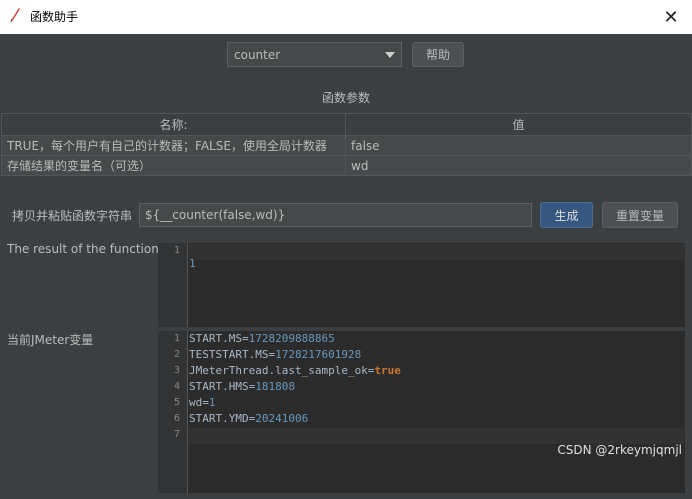 This screenshot has height=499, width=692. What do you see at coordinates (437, 388) in the screenshot?
I see `editor-line: START.HMS=181808` at bounding box center [437, 388].